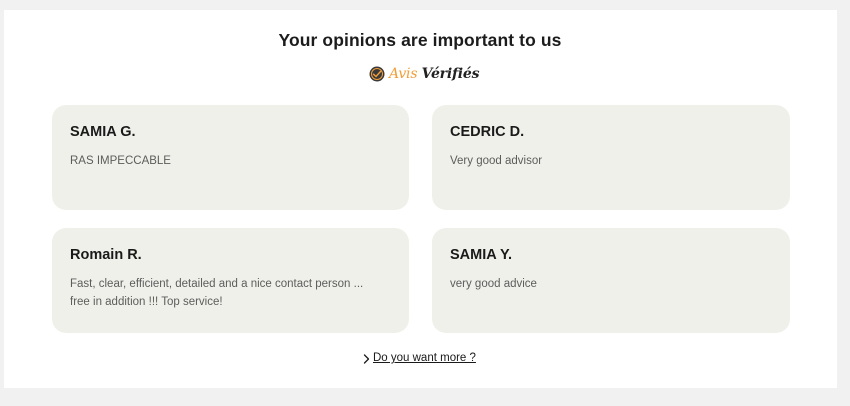  I want to click on chevron-right-icon, so click(366, 358).